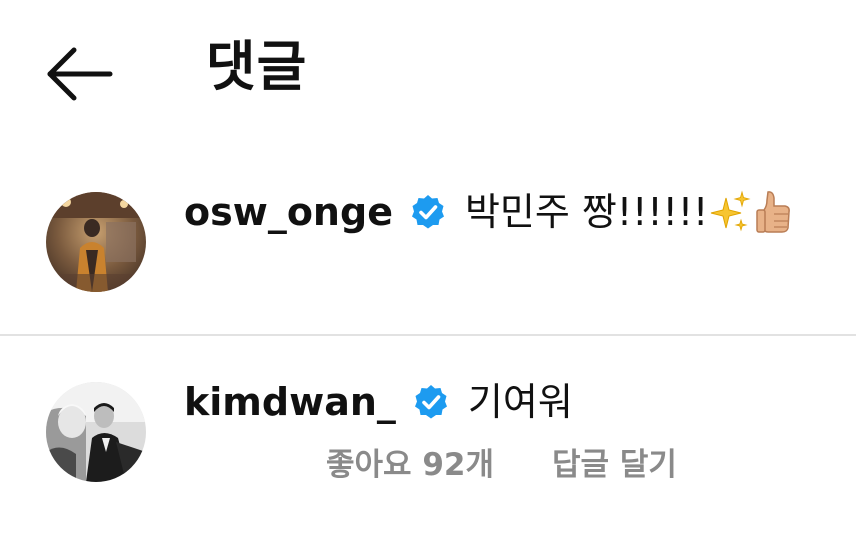 Image resolution: width=856 pixels, height=560 pixels. I want to click on comment-username: osw_onge, so click(288, 212).